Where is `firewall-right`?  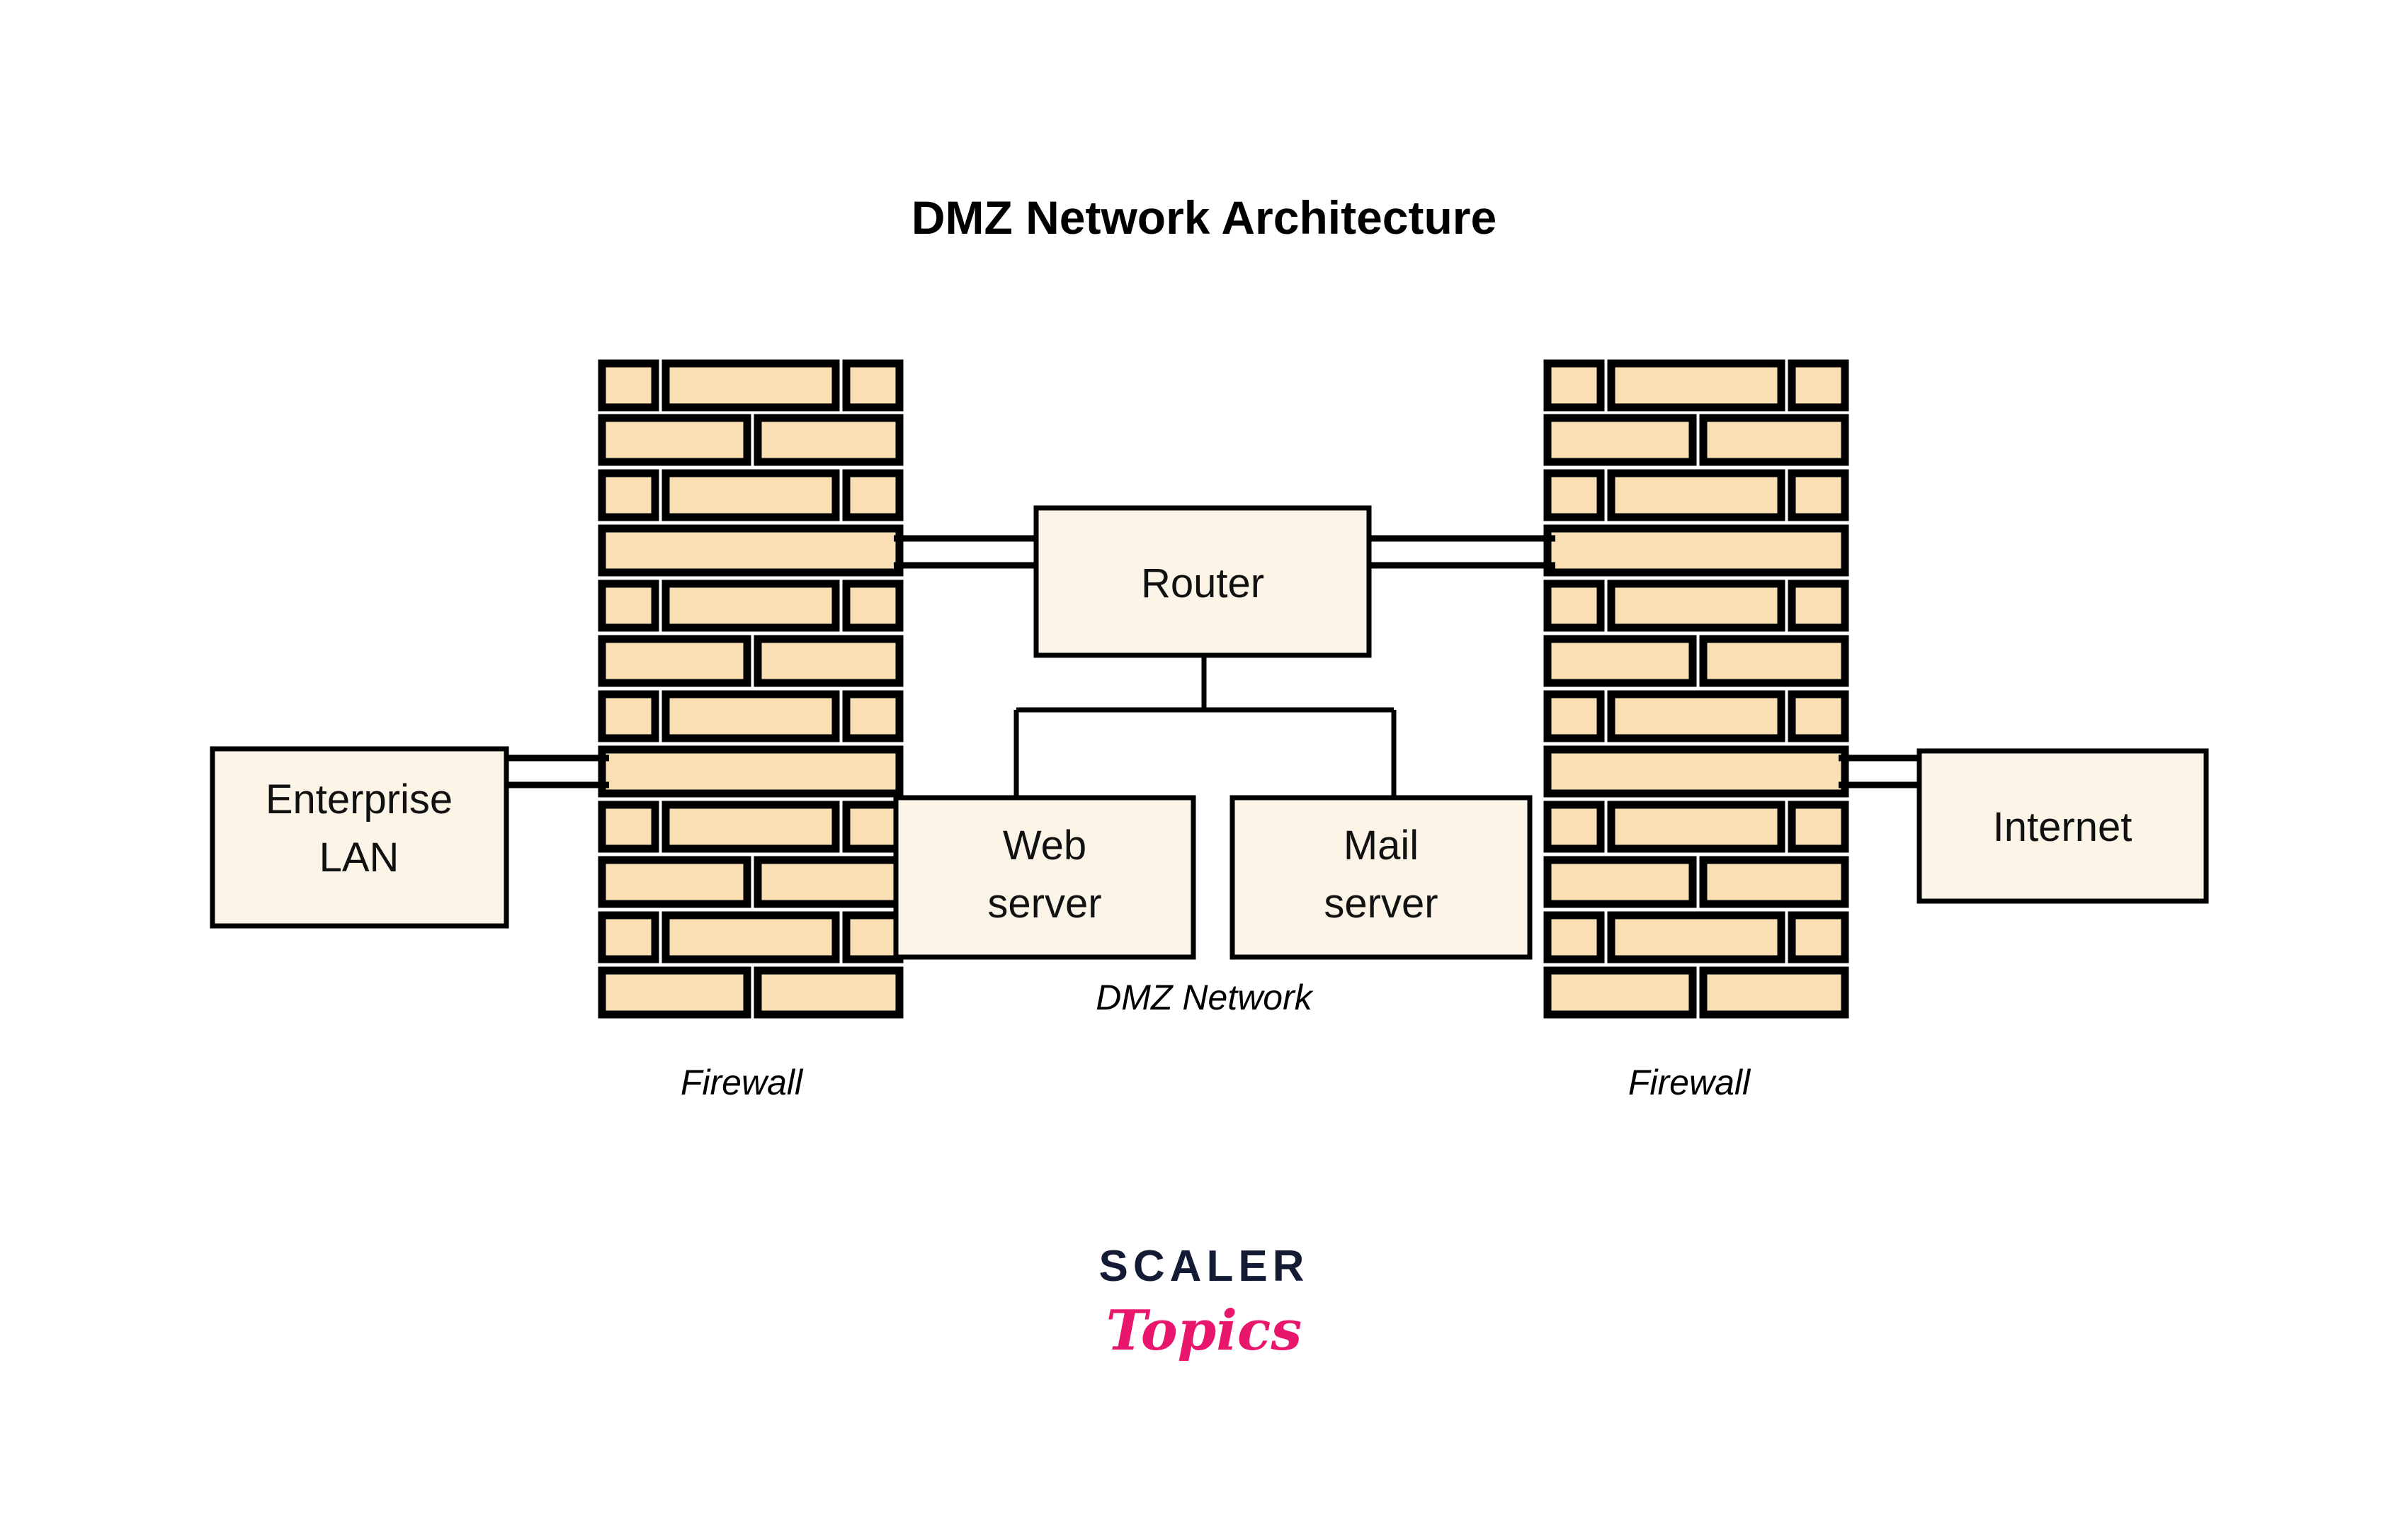 firewall-right is located at coordinates (1696, 689).